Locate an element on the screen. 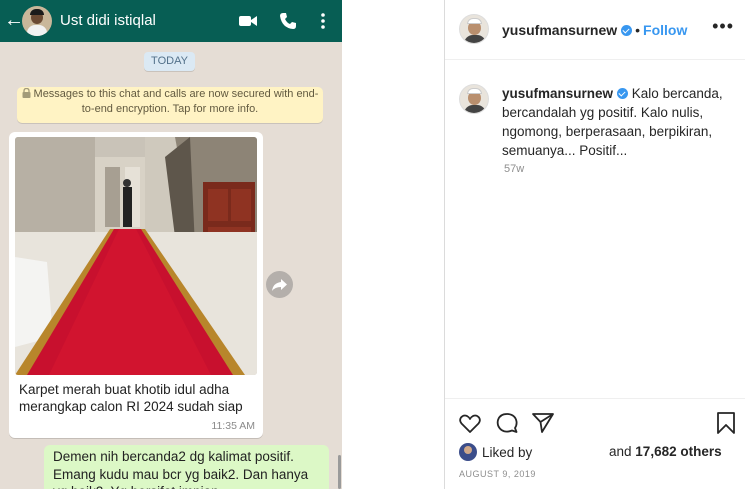  chat-header: ← Ust didi istiqlal is located at coordinates (171, 21).